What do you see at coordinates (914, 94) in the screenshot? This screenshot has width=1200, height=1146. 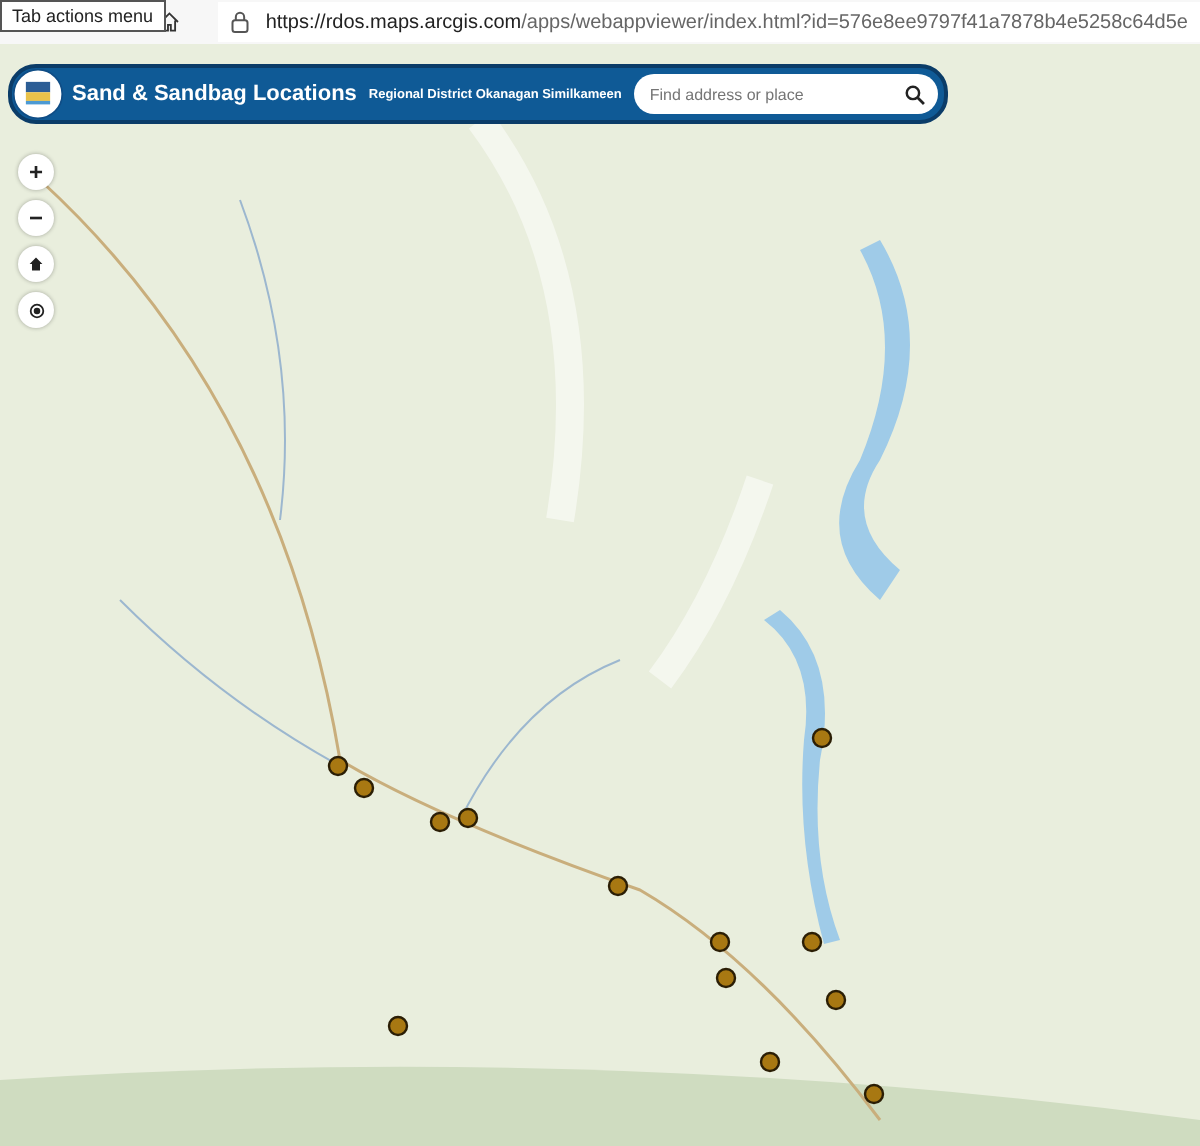 I see `search-icon` at bounding box center [914, 94].